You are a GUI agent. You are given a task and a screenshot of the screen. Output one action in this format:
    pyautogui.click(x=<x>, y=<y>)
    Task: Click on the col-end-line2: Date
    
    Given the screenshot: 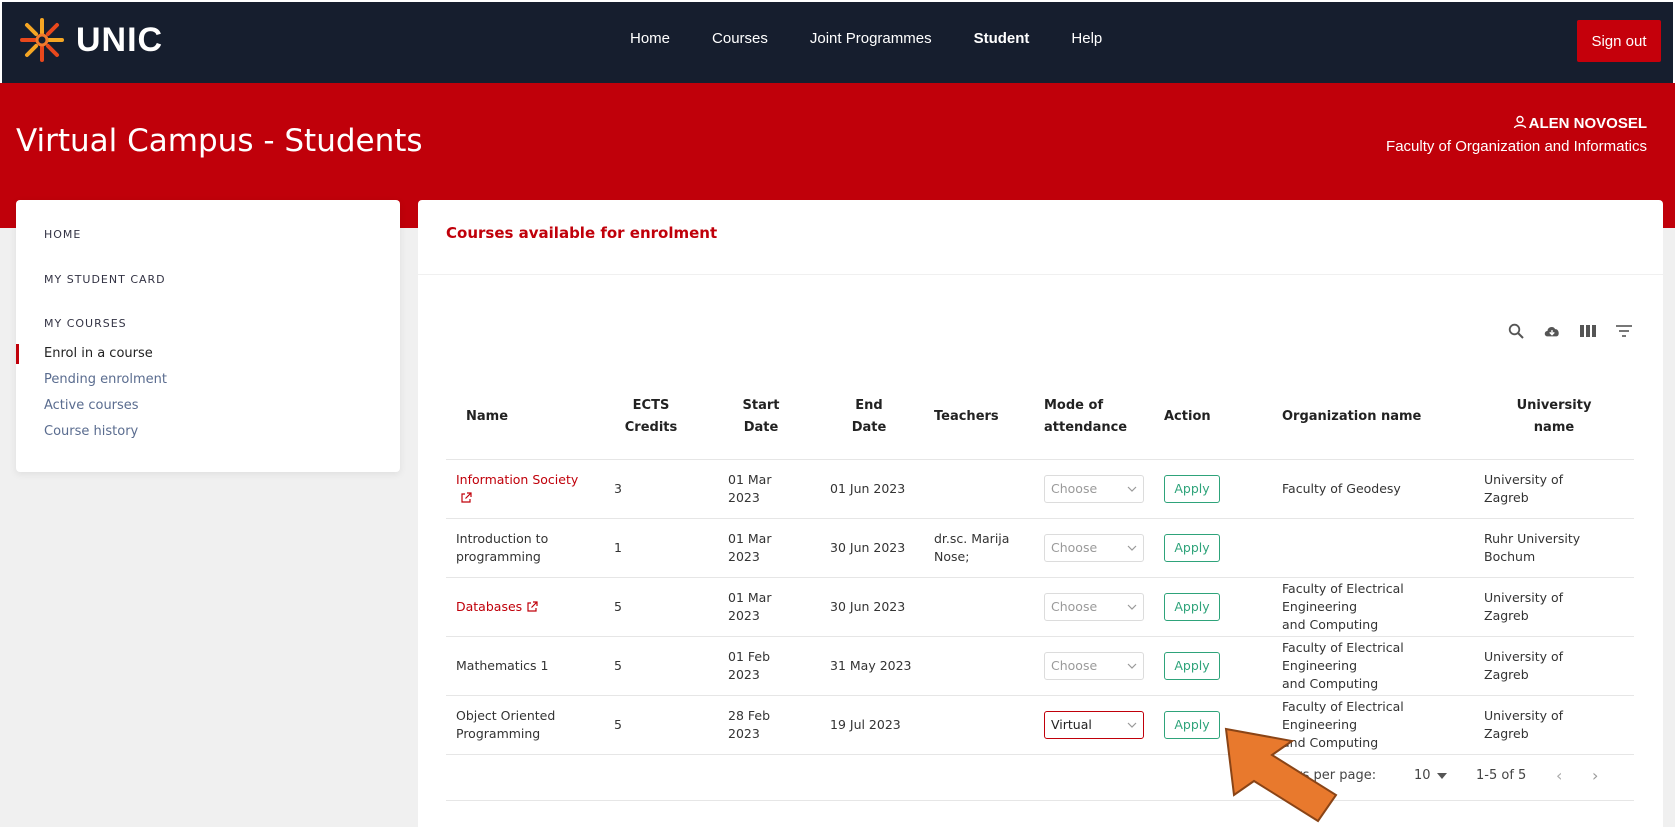 What is the action you would take?
    pyautogui.click(x=869, y=428)
    